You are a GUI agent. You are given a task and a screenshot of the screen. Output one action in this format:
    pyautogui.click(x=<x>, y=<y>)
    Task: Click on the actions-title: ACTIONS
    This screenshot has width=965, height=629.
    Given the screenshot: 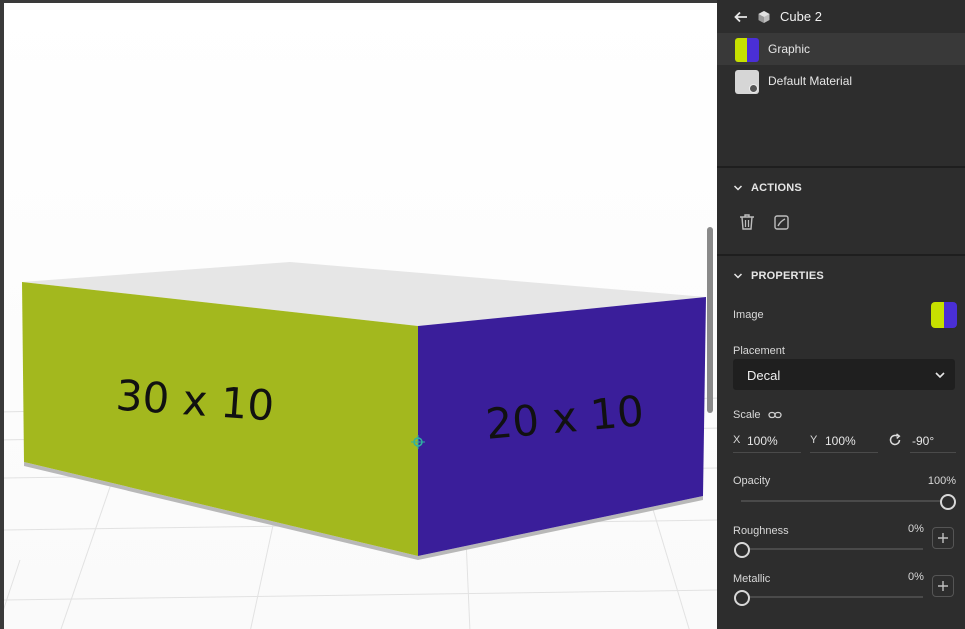 What is the action you would take?
    pyautogui.click(x=776, y=188)
    